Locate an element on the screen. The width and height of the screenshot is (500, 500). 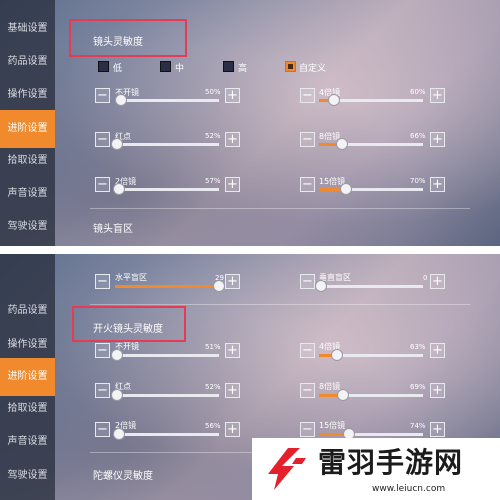
preset-mid-label: 中 is located at coordinates (180, 69).